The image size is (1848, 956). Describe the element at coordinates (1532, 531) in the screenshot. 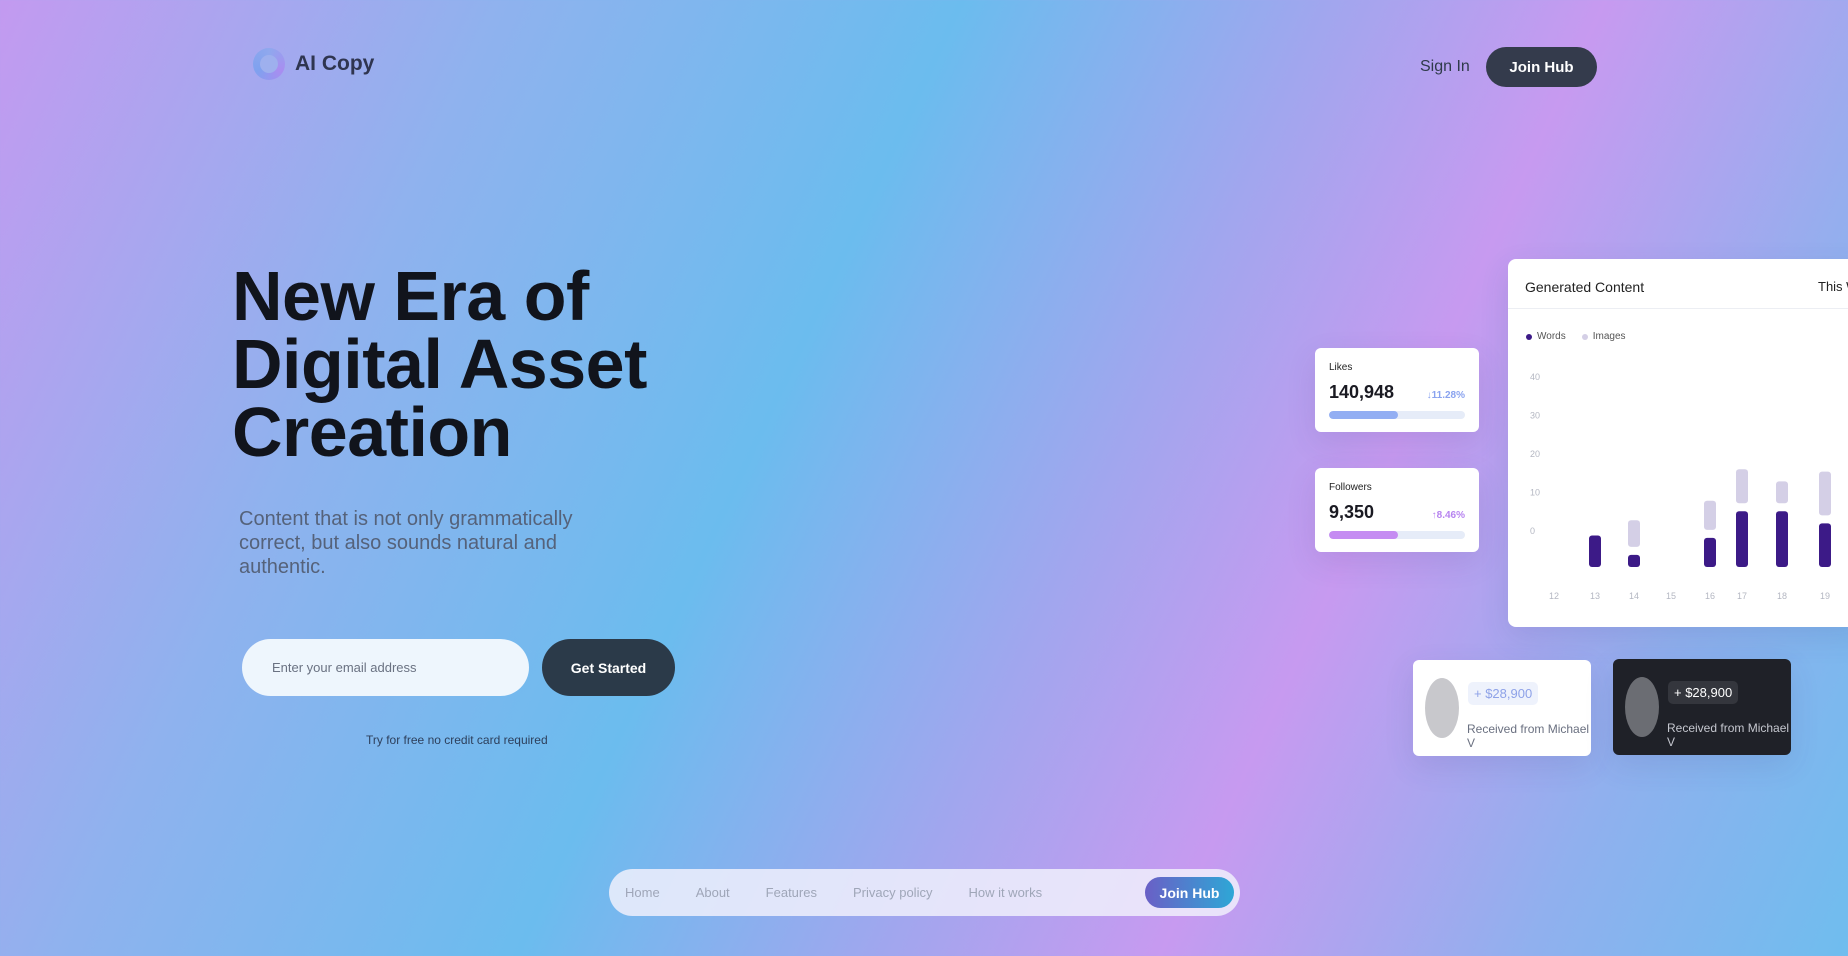

I see `y-tick-label: 0` at that location.